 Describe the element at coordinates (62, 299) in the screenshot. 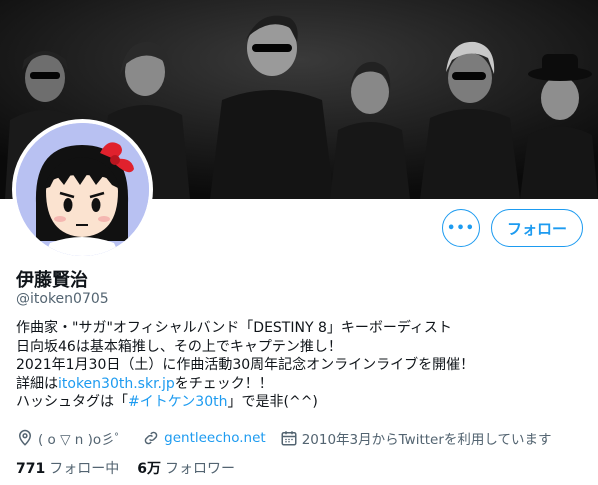

I see `profile-handle: @itoken0705` at that location.